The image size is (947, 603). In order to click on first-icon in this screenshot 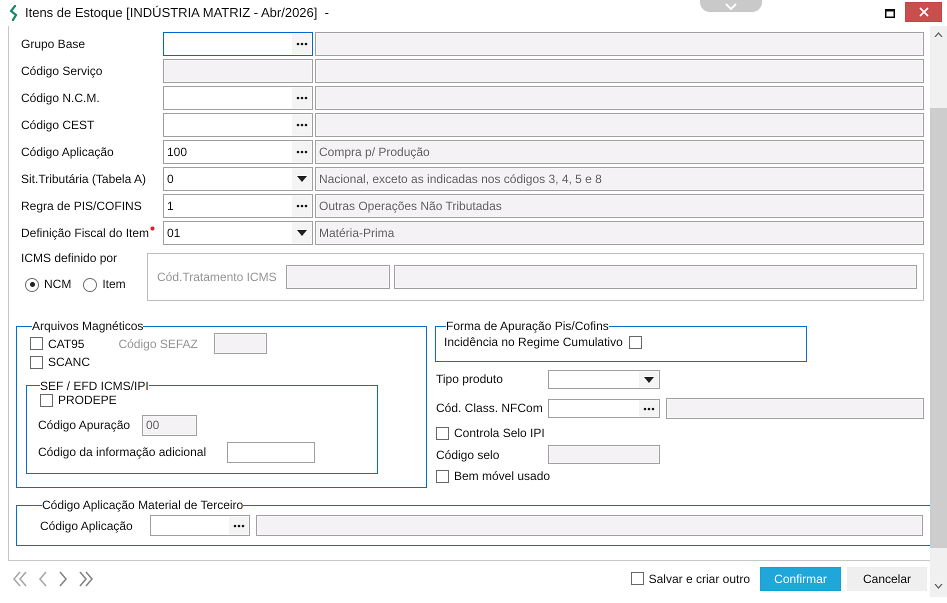, I will do `click(20, 579)`.